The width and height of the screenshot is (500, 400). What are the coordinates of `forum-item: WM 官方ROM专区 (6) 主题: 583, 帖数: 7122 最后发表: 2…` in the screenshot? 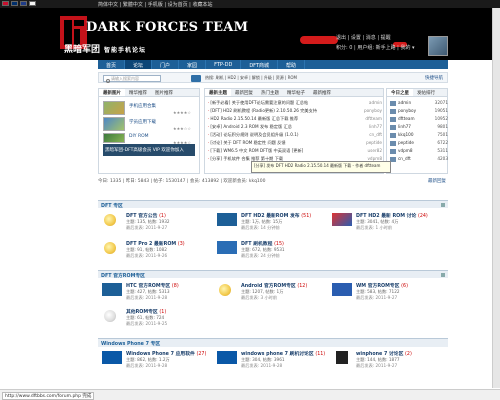 It's located at (385, 293).